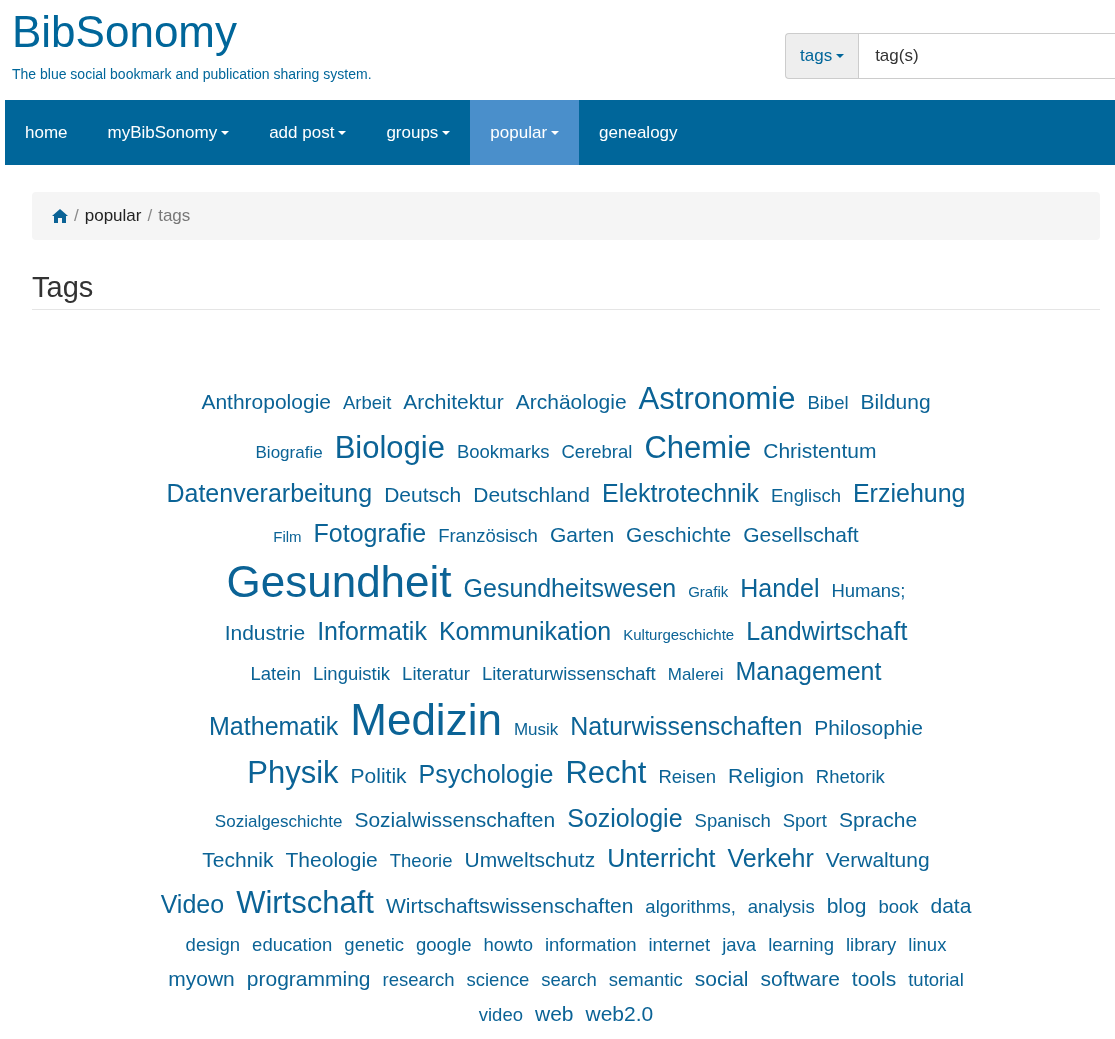 The width and height of the screenshot is (1115, 1039). What do you see at coordinates (201, 979) in the screenshot?
I see `tag-link: myown` at bounding box center [201, 979].